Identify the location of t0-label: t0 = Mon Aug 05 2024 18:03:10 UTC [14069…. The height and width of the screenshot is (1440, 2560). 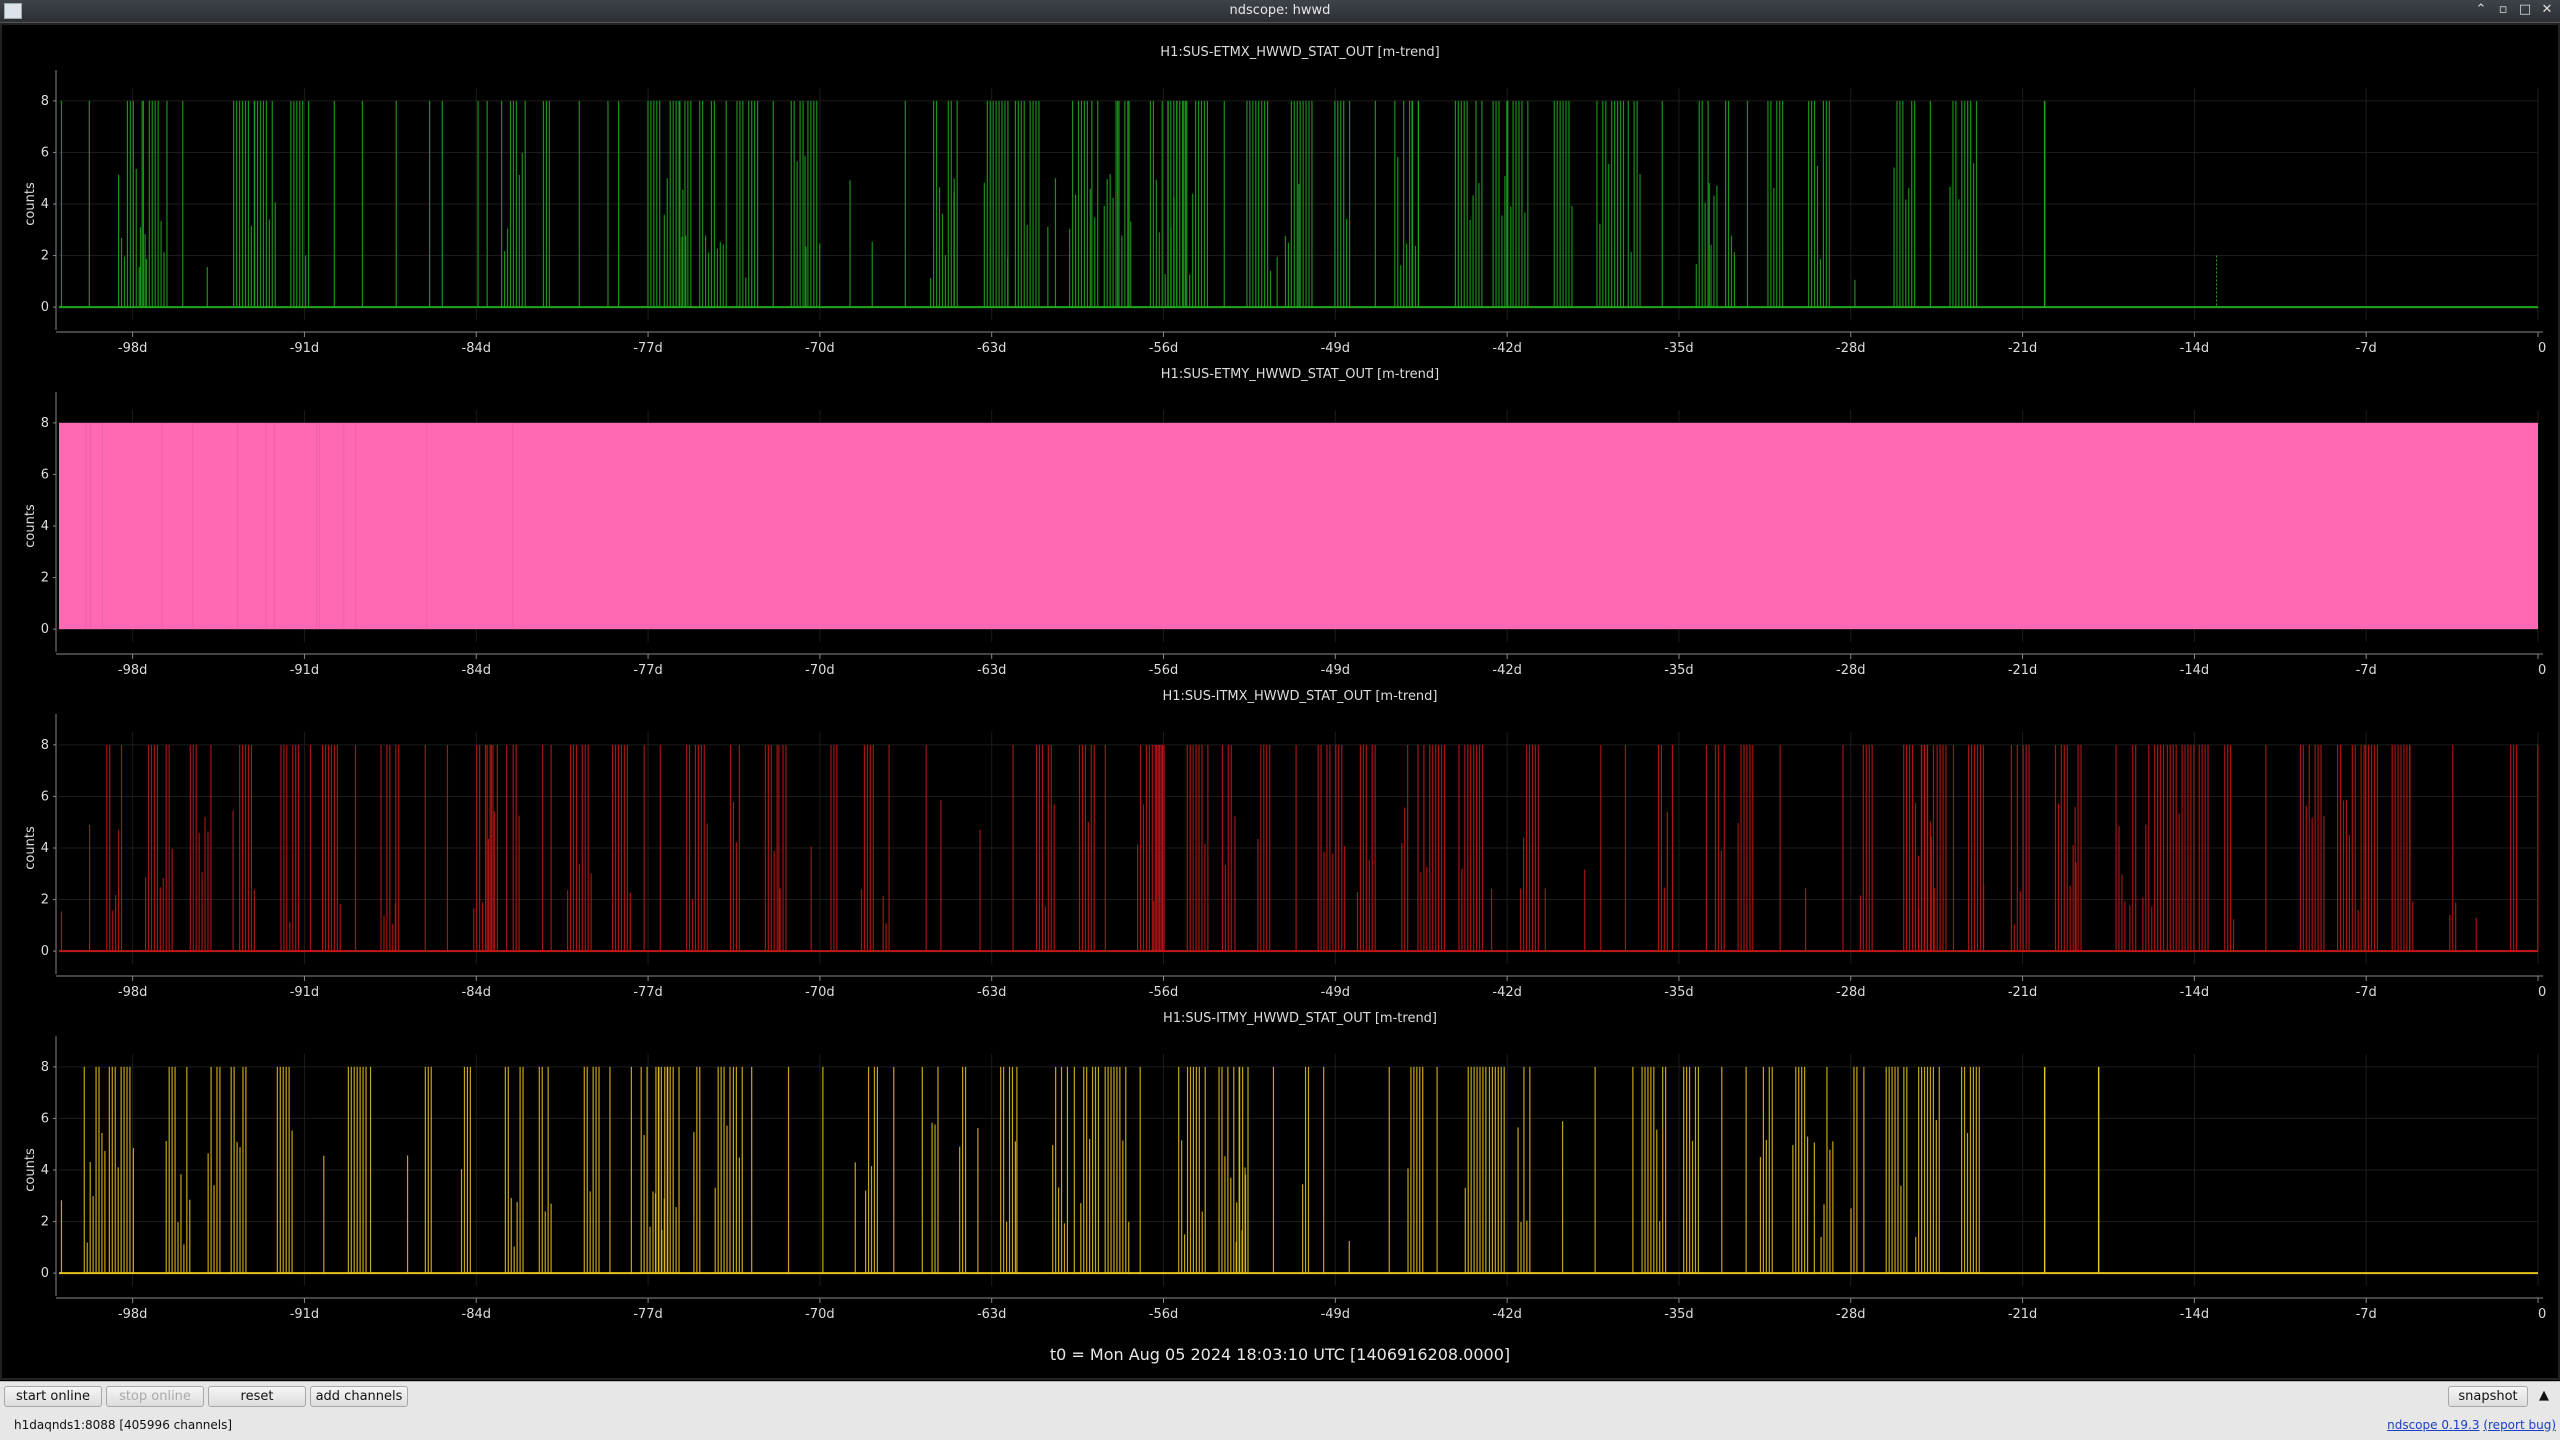
(1280, 1354).